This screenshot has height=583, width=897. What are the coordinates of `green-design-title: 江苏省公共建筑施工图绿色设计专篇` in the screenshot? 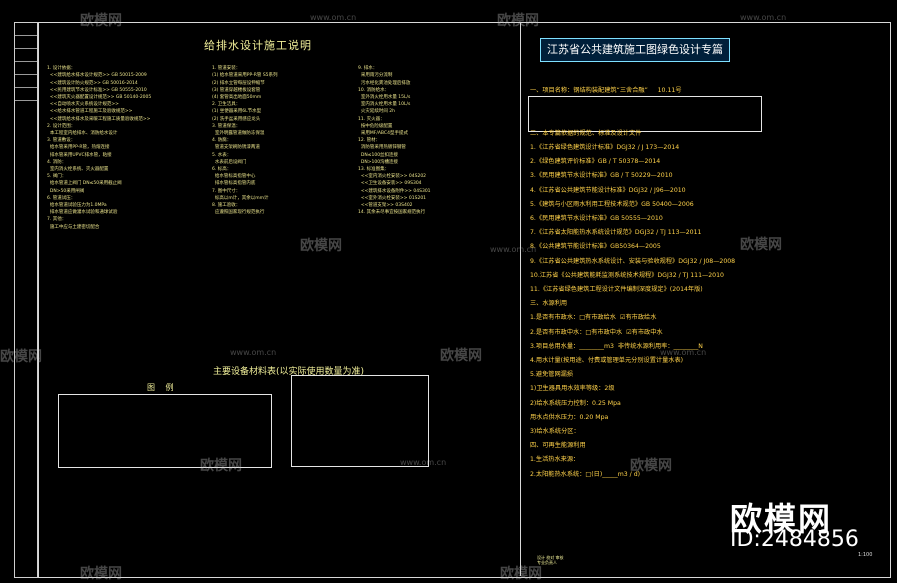 It's located at (635, 50).